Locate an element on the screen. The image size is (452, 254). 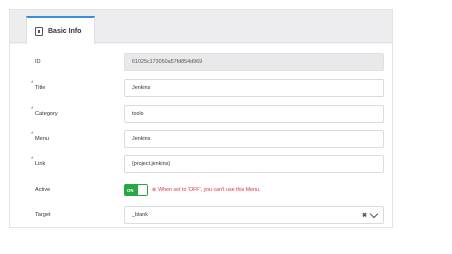
target-row: Target _blank ✖ is located at coordinates (201, 215).